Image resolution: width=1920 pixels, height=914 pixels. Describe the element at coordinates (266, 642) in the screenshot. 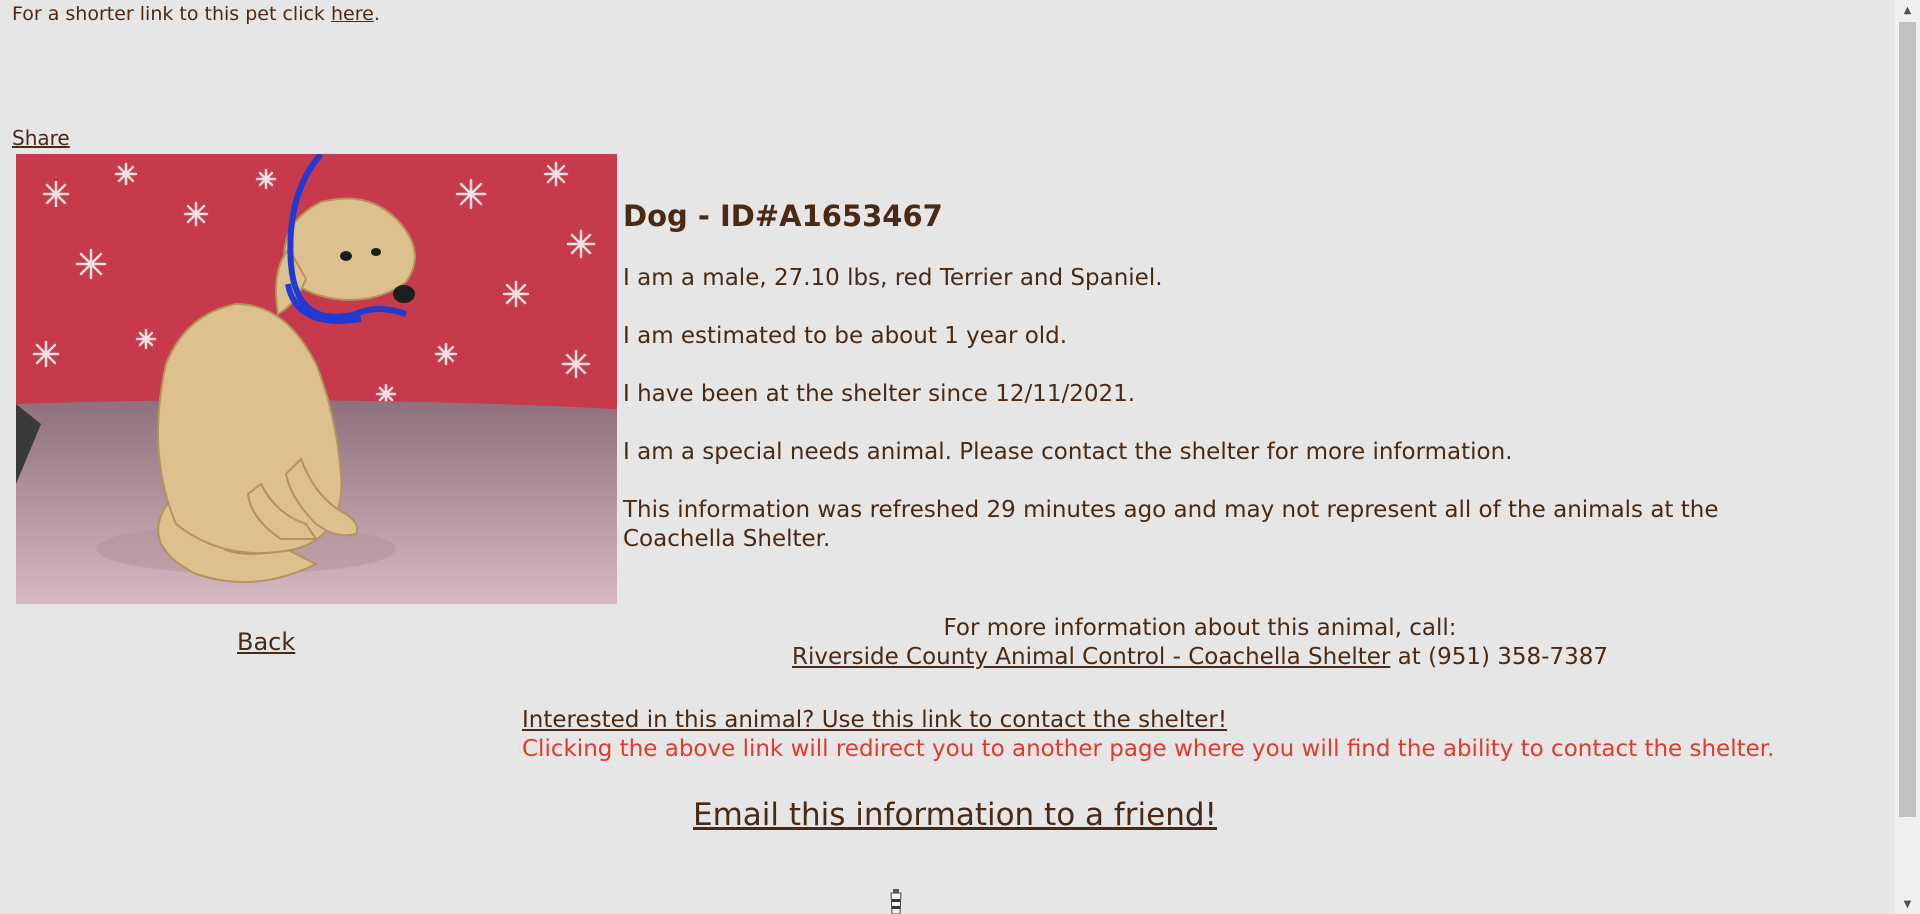

I see `back-link: Back` at that location.